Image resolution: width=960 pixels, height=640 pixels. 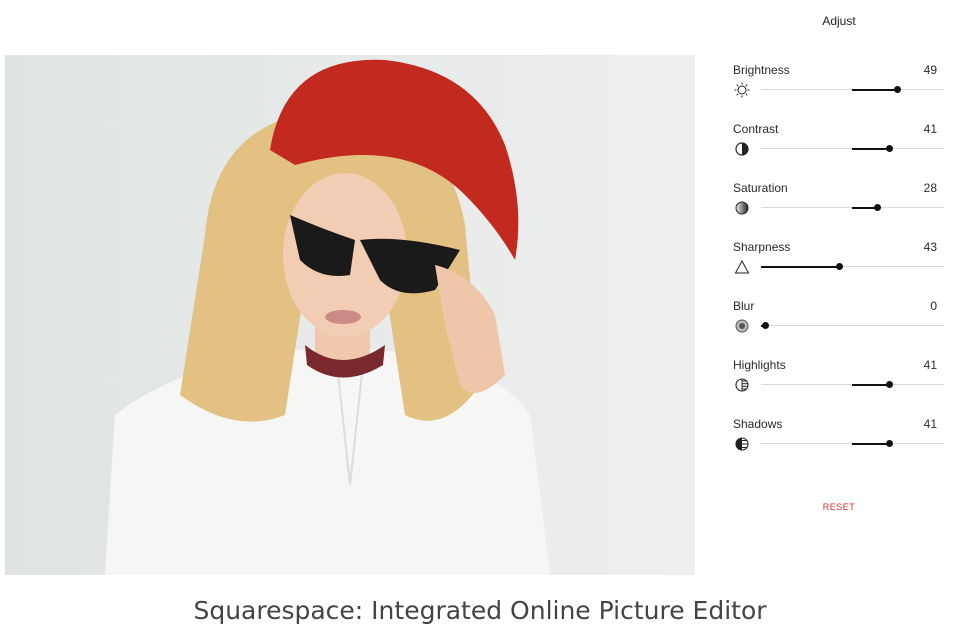 I want to click on sharpness-slider, so click(x=852, y=266).